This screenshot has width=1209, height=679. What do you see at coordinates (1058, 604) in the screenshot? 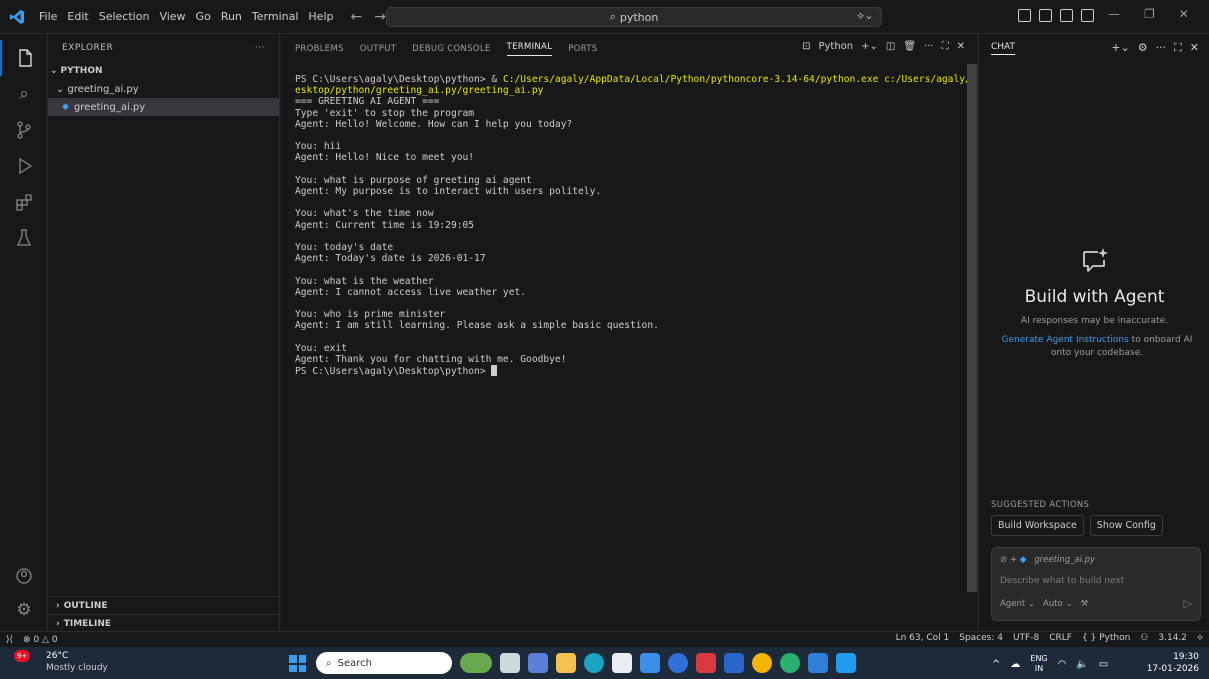
I see `model-dropdown: Auto ⌄` at bounding box center [1058, 604].